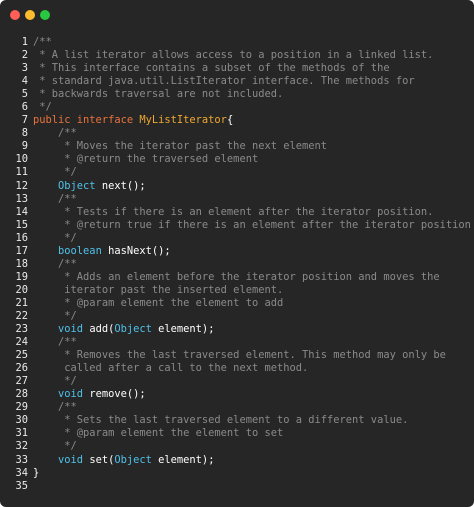  What do you see at coordinates (237, 394) in the screenshot?
I see `code-line: 28 void remove();` at bounding box center [237, 394].